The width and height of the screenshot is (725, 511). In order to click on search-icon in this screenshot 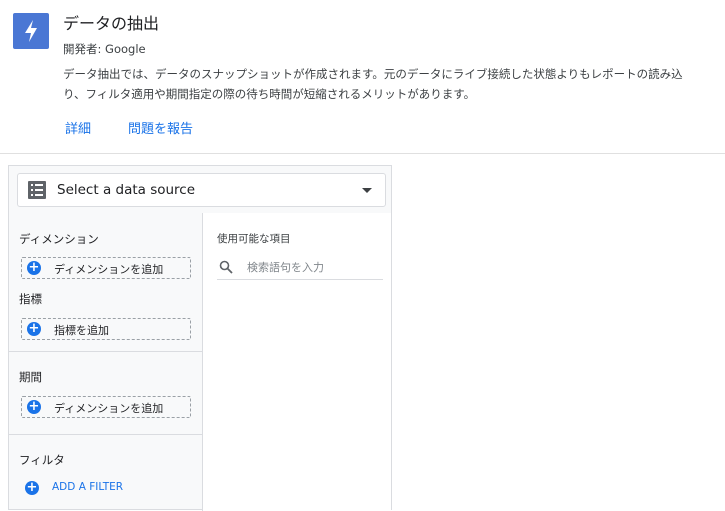, I will do `click(226, 268)`.